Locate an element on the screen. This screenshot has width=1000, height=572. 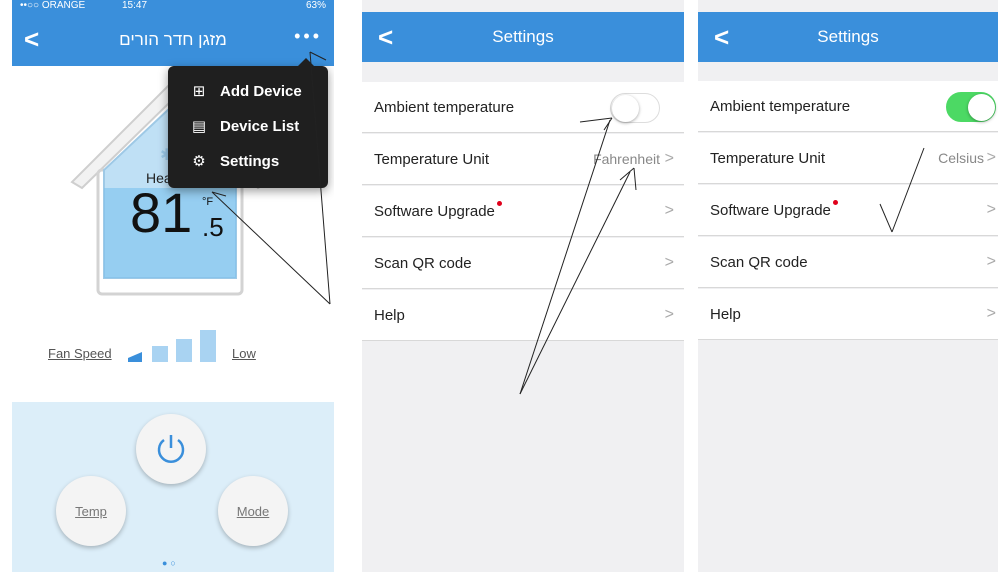
carrier-label: ••○○ ORANGE is located at coordinates (53, 5).